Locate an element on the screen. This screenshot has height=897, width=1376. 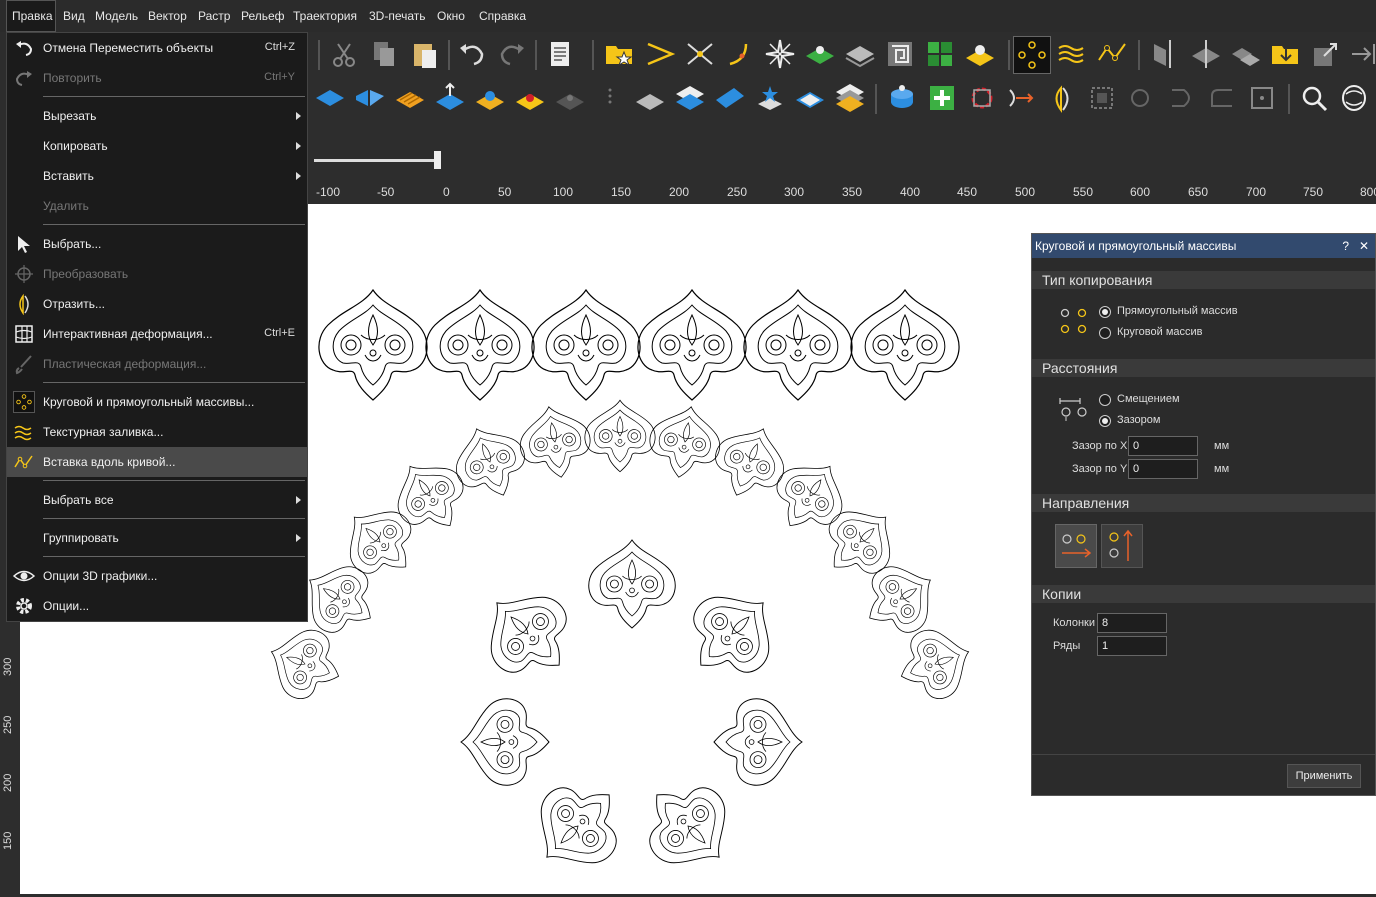
menu-toolpaths: Траектория is located at coordinates (325, 16).